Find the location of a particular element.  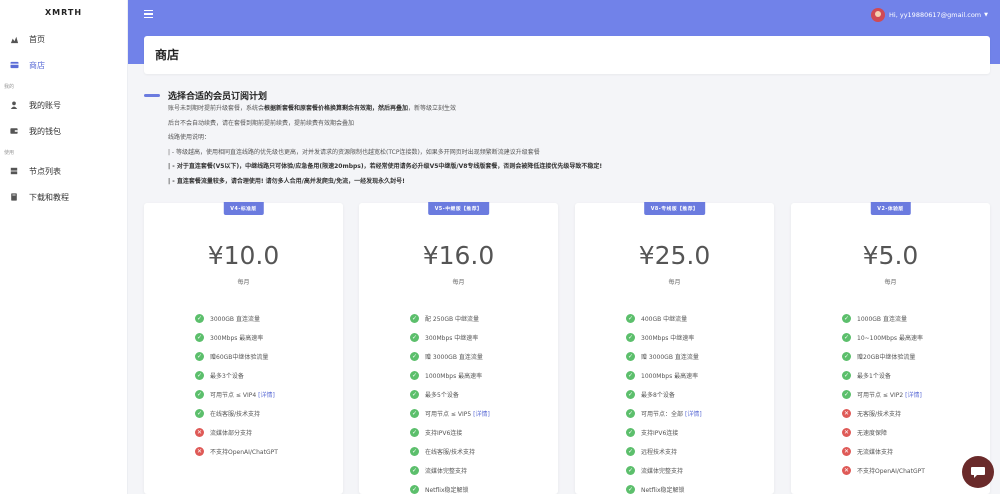

feature-item: ✓ 1000Mbps 最高速率 is located at coordinates (664, 375).